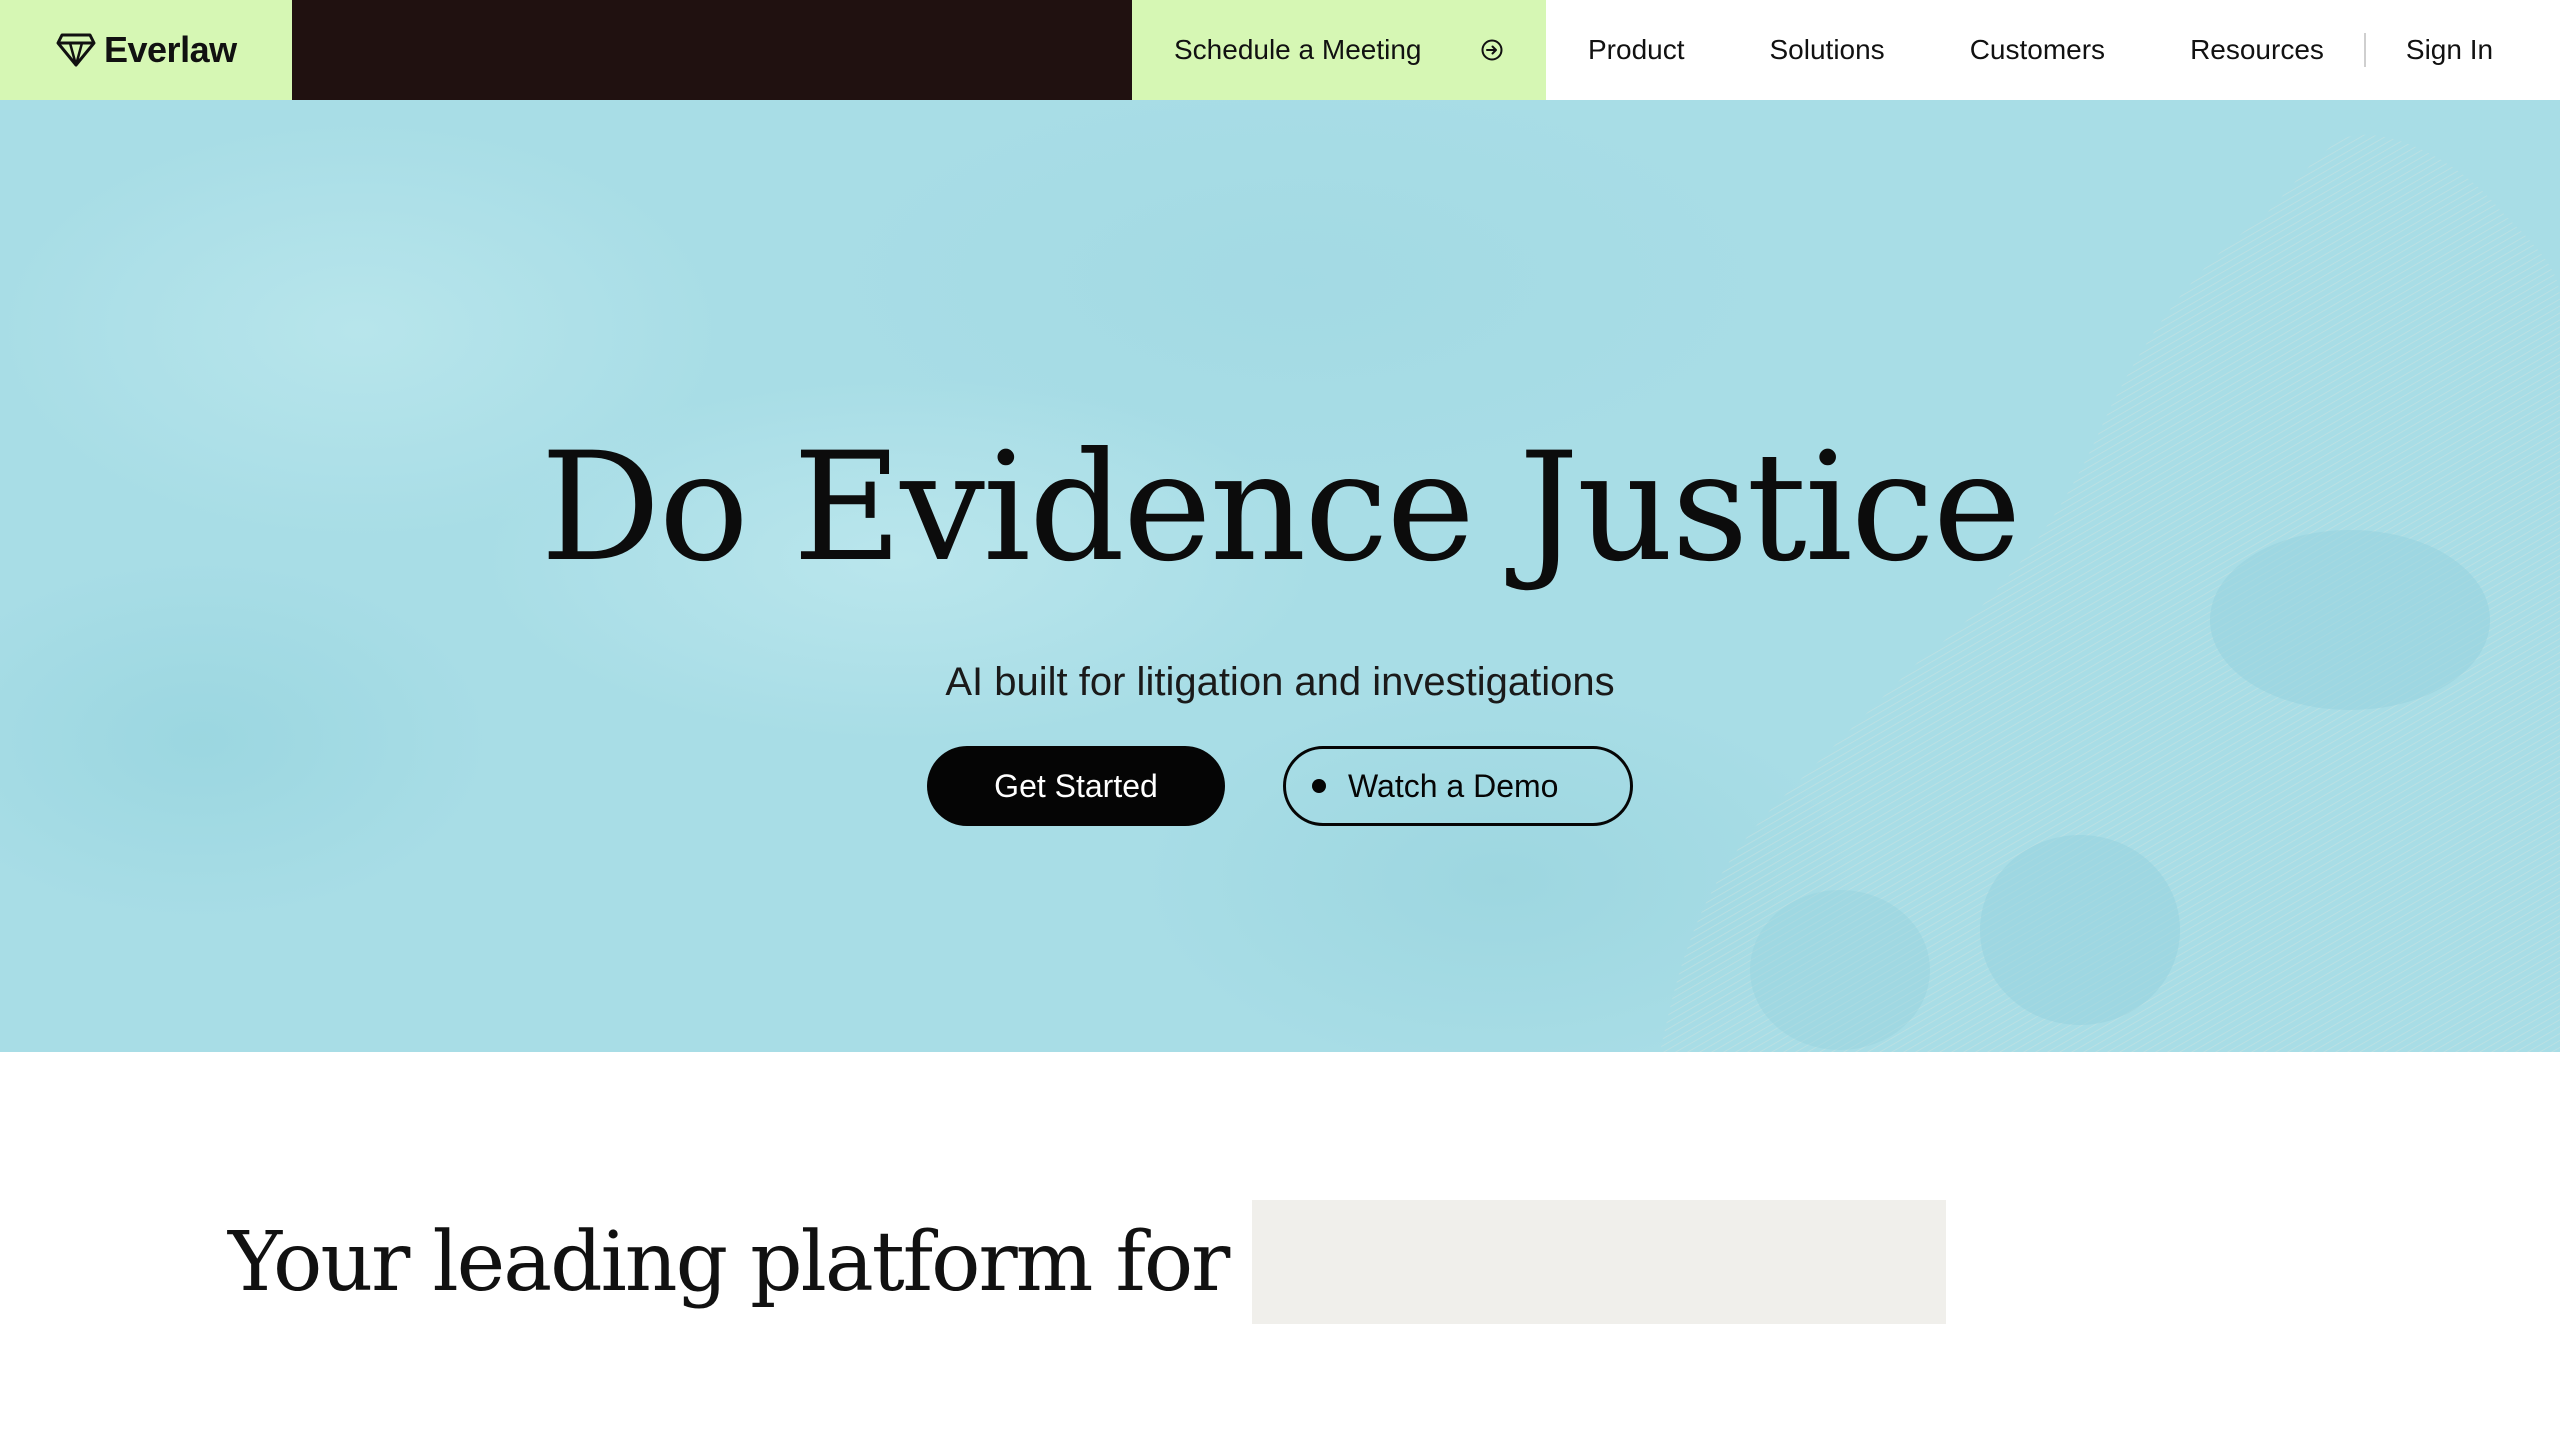 The height and width of the screenshot is (1440, 2560). Describe the element at coordinates (1453, 785) in the screenshot. I see `watch-demo-label: Watch a Demo` at that location.